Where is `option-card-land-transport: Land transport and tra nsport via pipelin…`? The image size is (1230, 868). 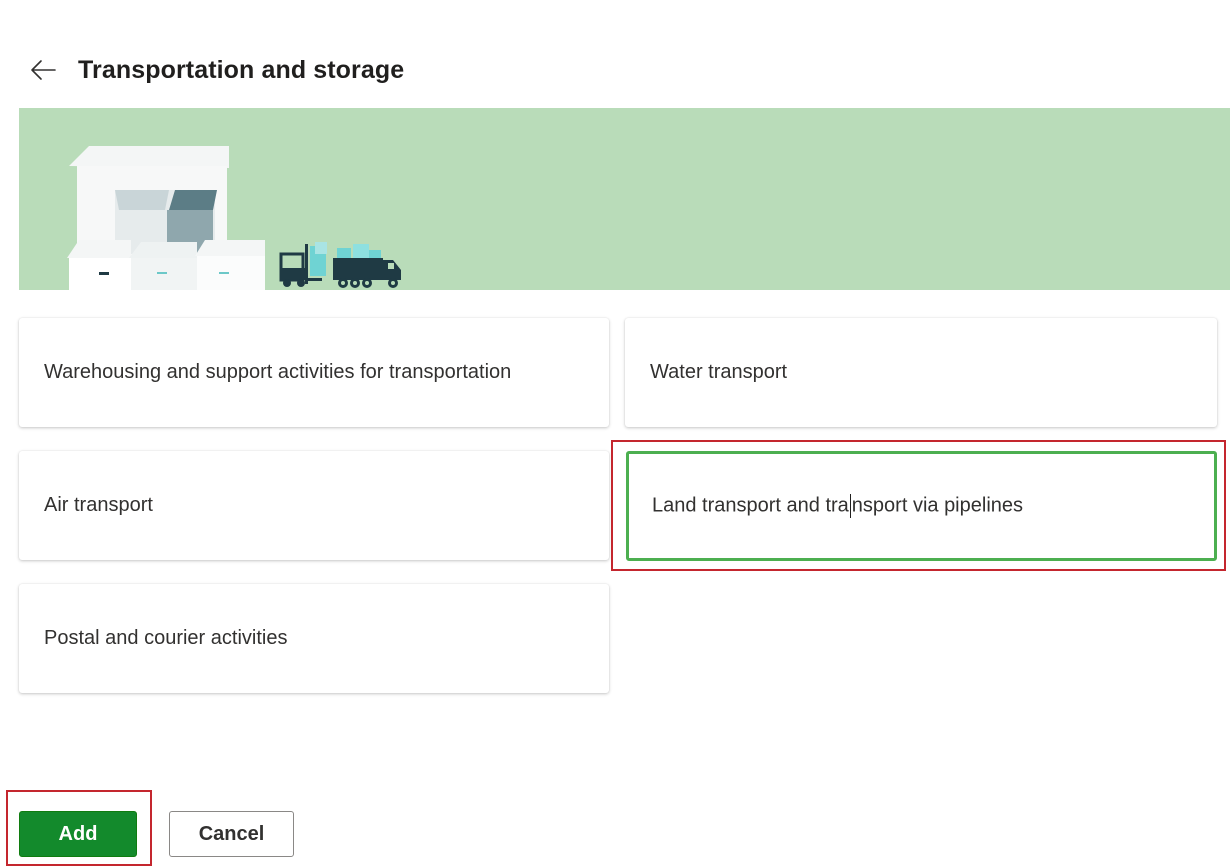 option-card-land-transport: Land transport and tra nsport via pipelin… is located at coordinates (921, 506).